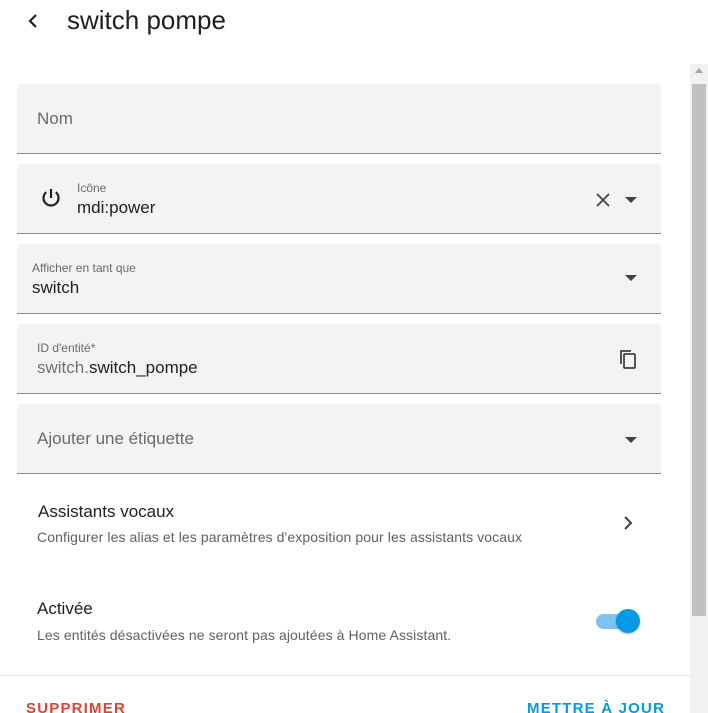  Describe the element at coordinates (84, 268) in the screenshot. I see `display-as-label: Afficher en tant que` at that location.